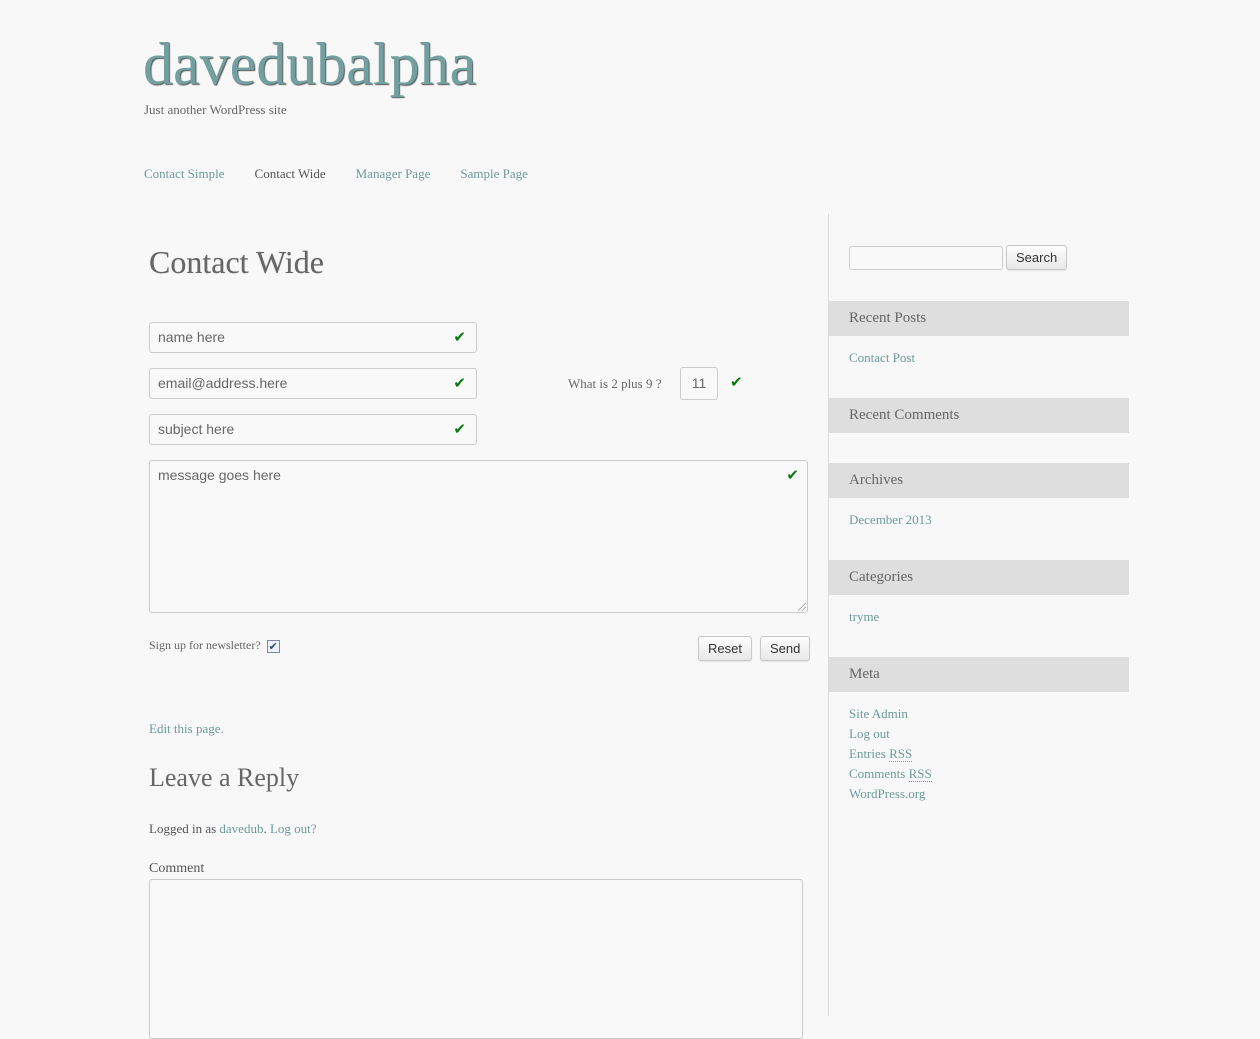  I want to click on recent-posts-list: Contact Post, so click(882, 358).